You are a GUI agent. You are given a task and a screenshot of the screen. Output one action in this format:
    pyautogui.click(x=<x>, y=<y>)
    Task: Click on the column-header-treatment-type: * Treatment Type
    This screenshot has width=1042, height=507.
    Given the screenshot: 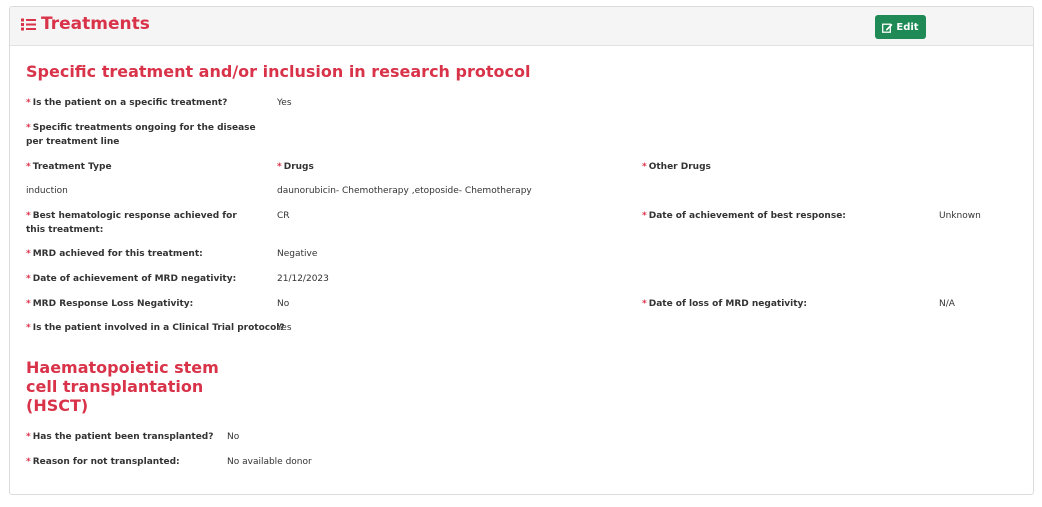 What is the action you would take?
    pyautogui.click(x=69, y=167)
    